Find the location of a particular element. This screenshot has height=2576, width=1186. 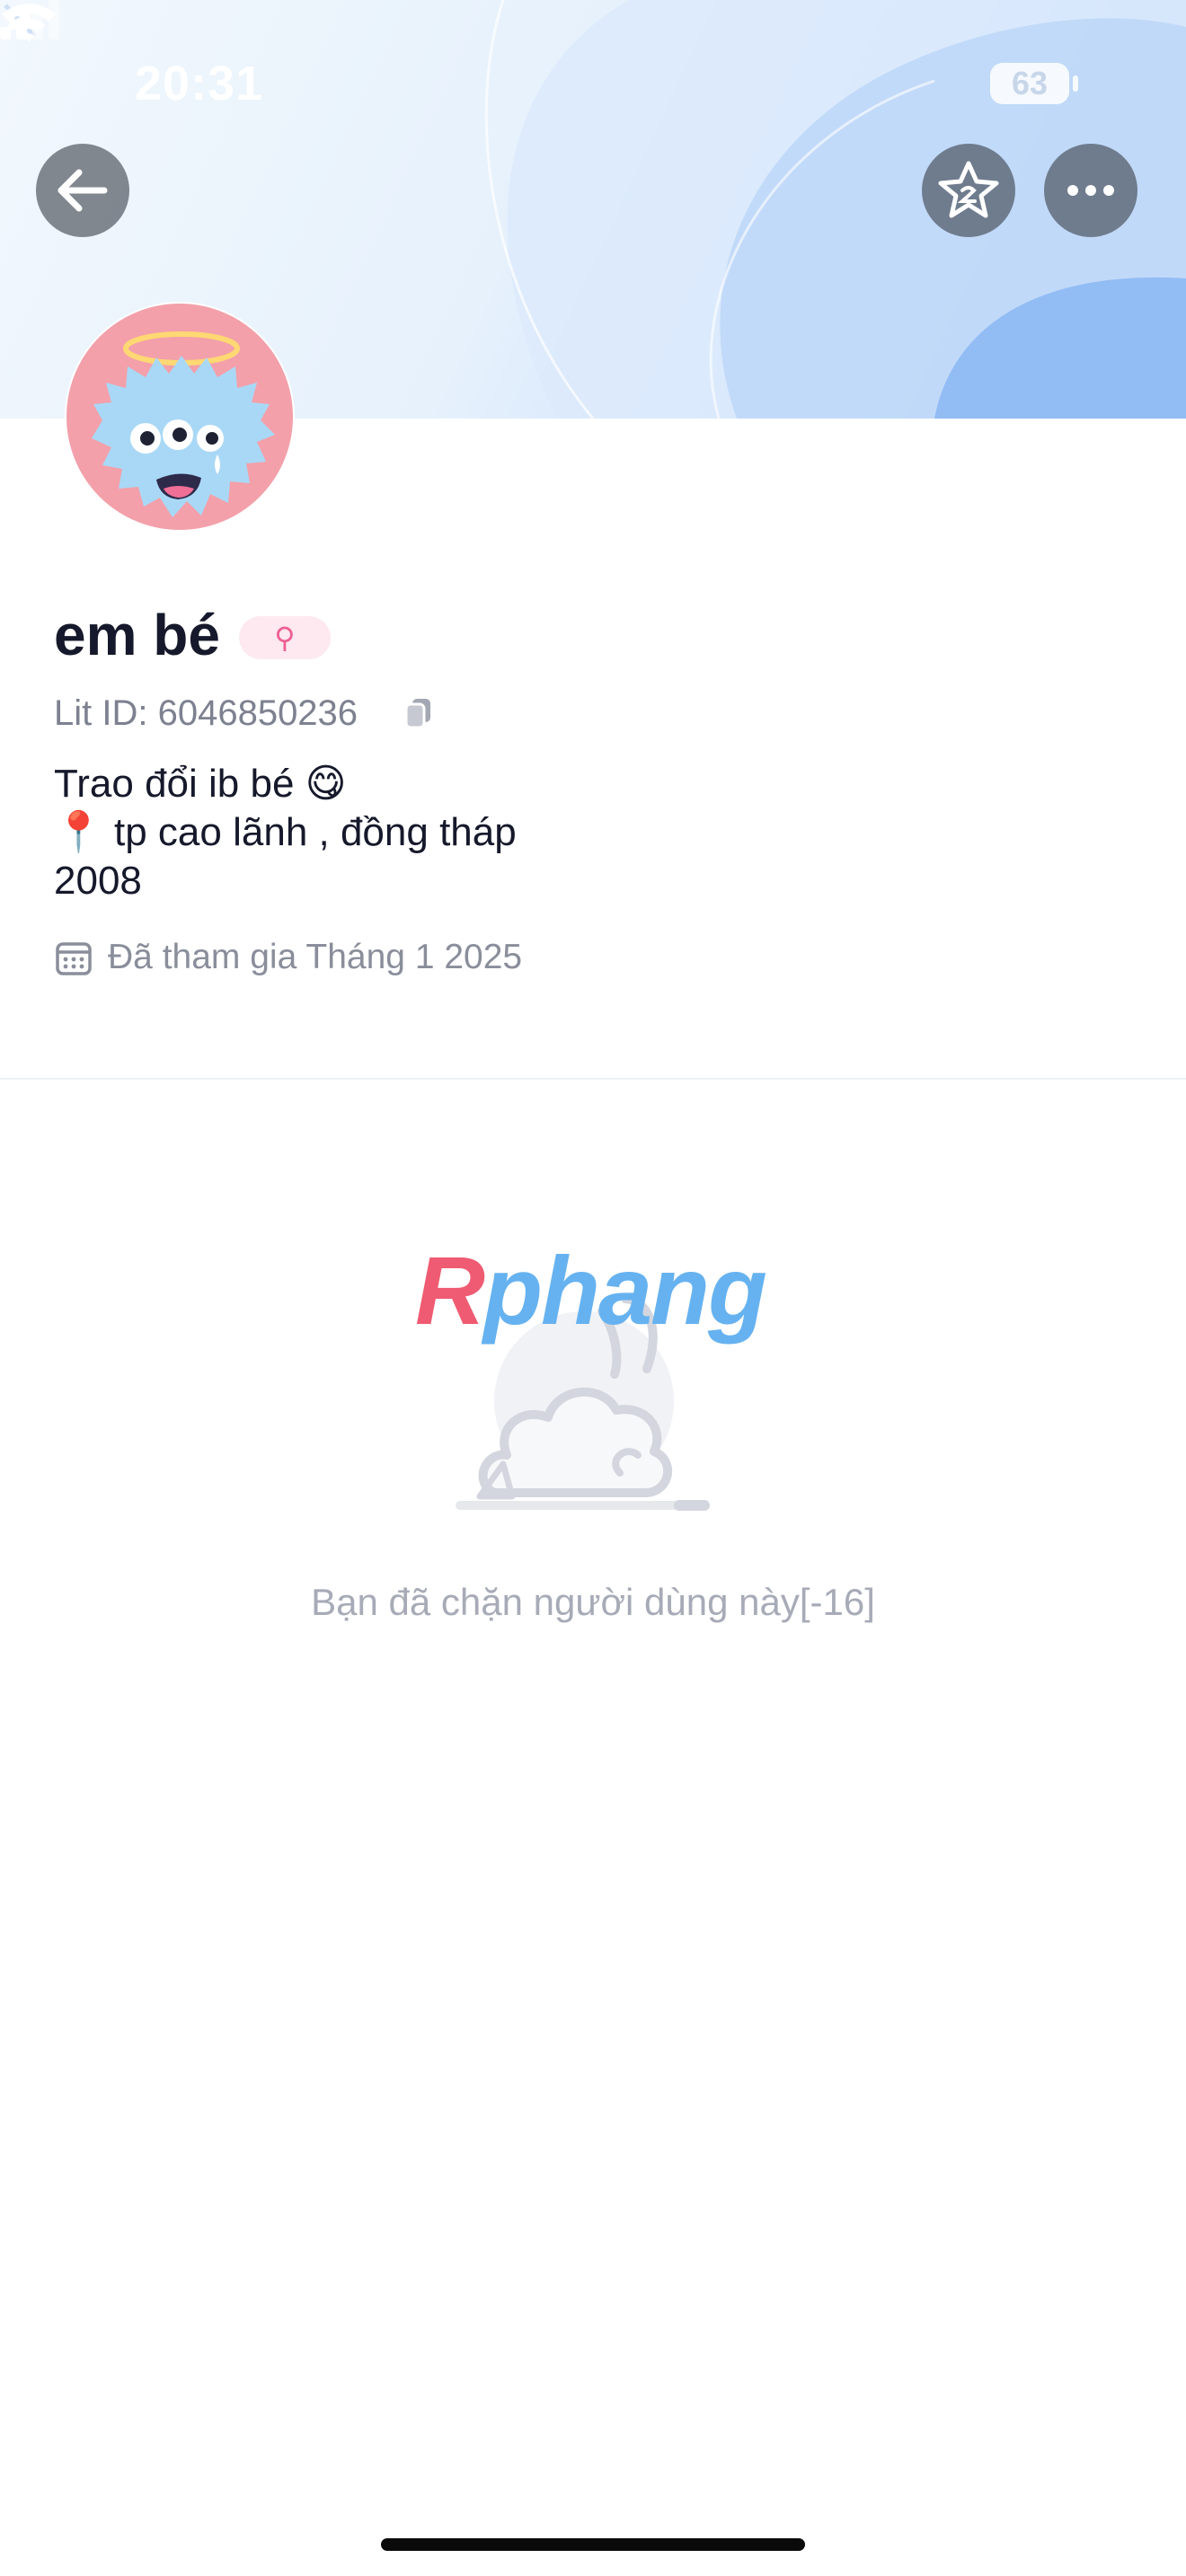

join-date: Đã tham gia Tháng 1 2025 is located at coordinates (315, 957).